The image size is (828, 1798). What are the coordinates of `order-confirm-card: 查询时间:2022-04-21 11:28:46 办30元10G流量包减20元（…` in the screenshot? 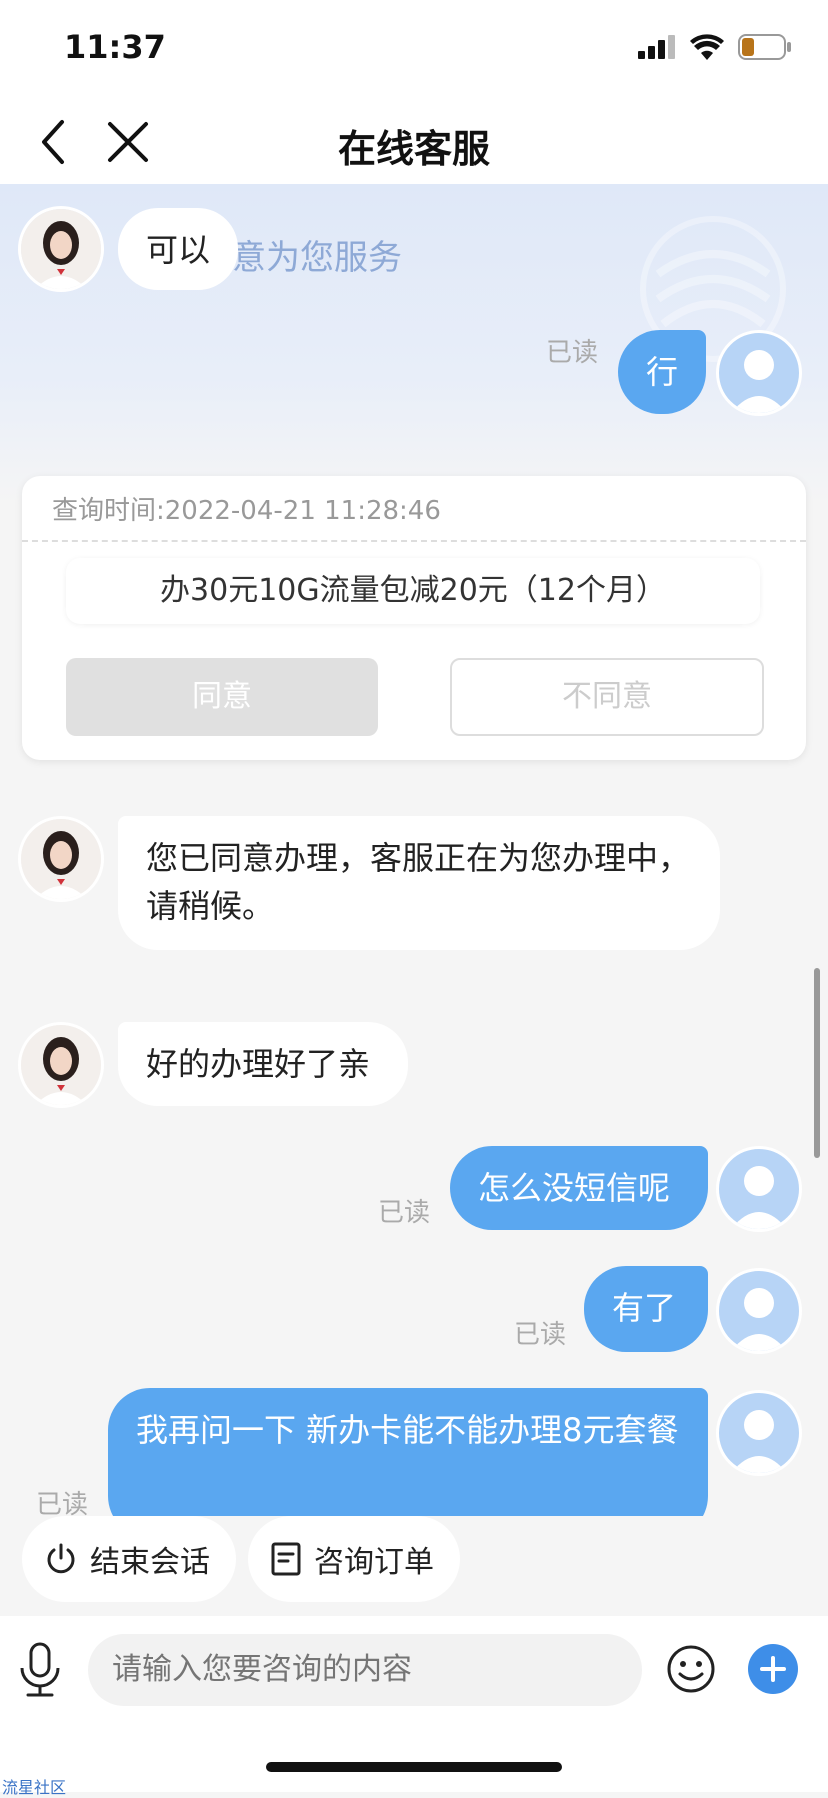 It's located at (414, 618).